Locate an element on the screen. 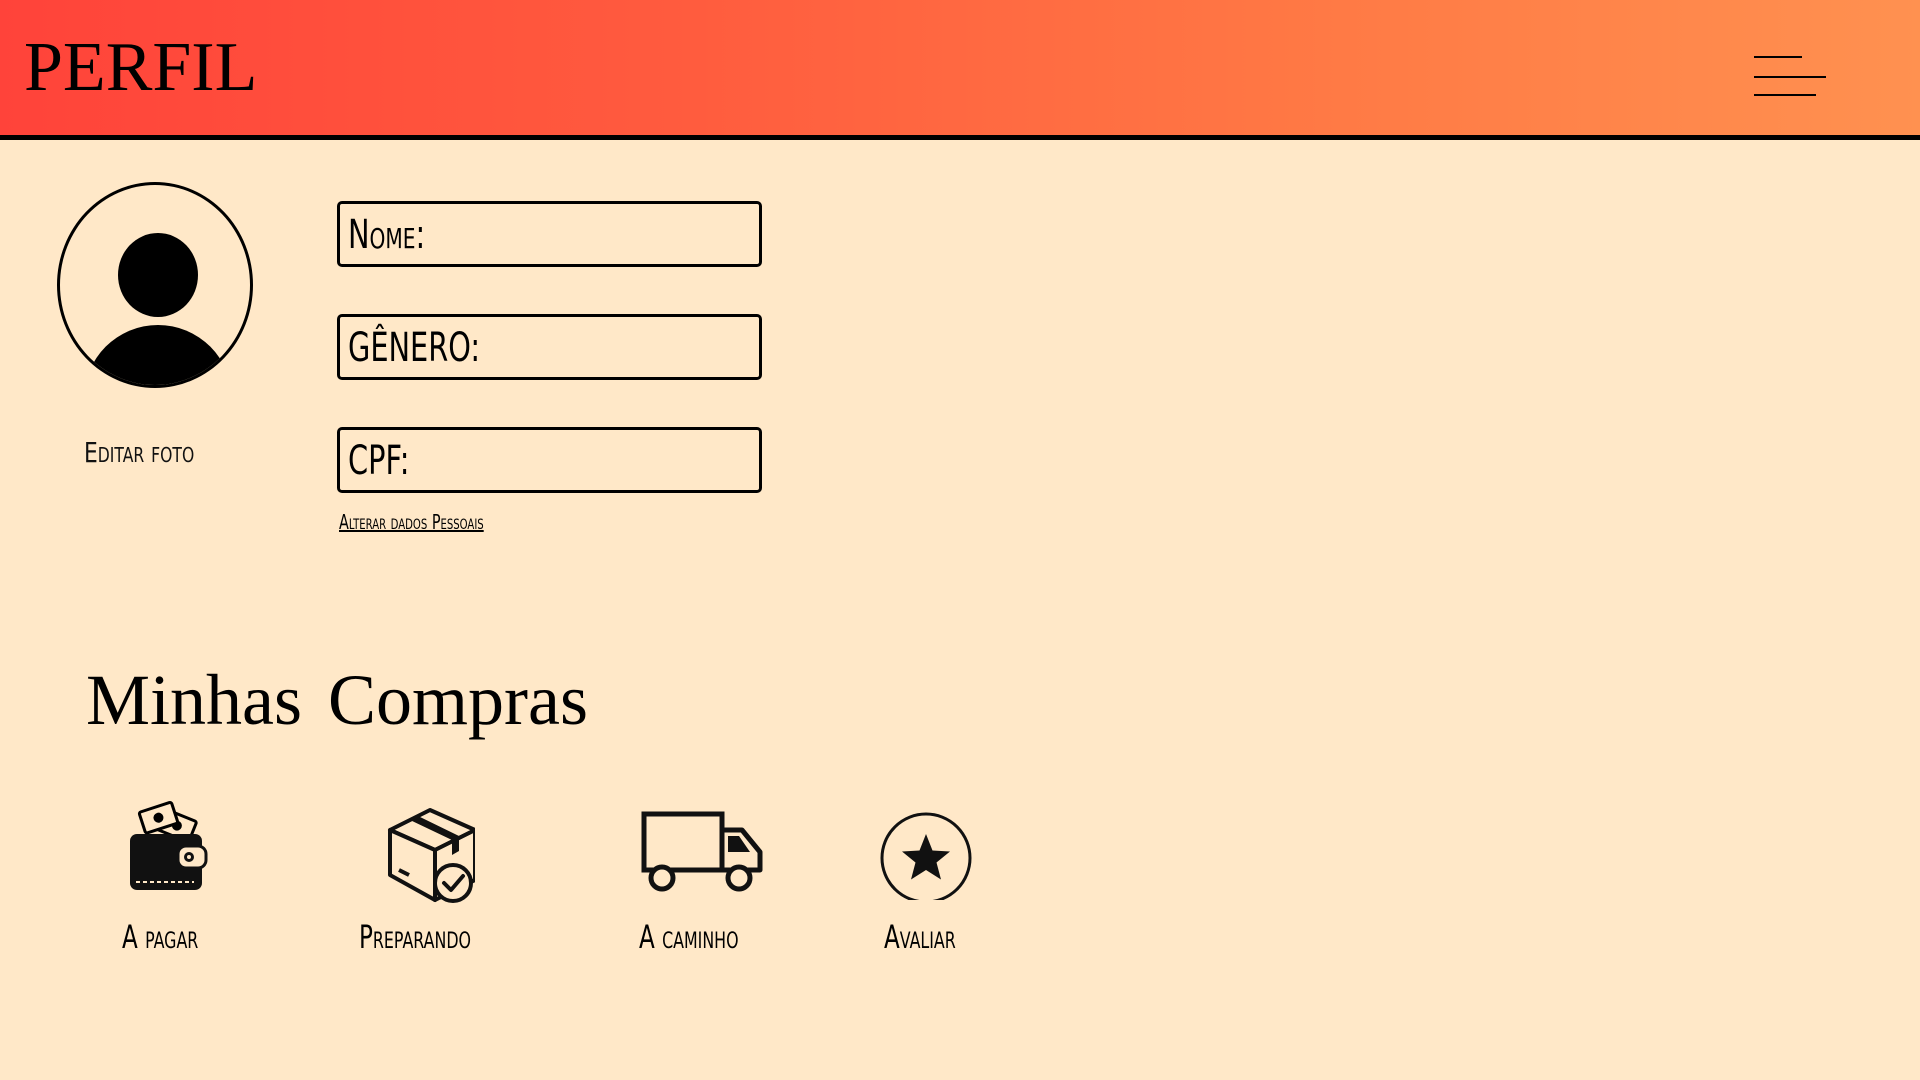 This screenshot has height=1080, width=1920. avatar-body is located at coordinates (158, 355).